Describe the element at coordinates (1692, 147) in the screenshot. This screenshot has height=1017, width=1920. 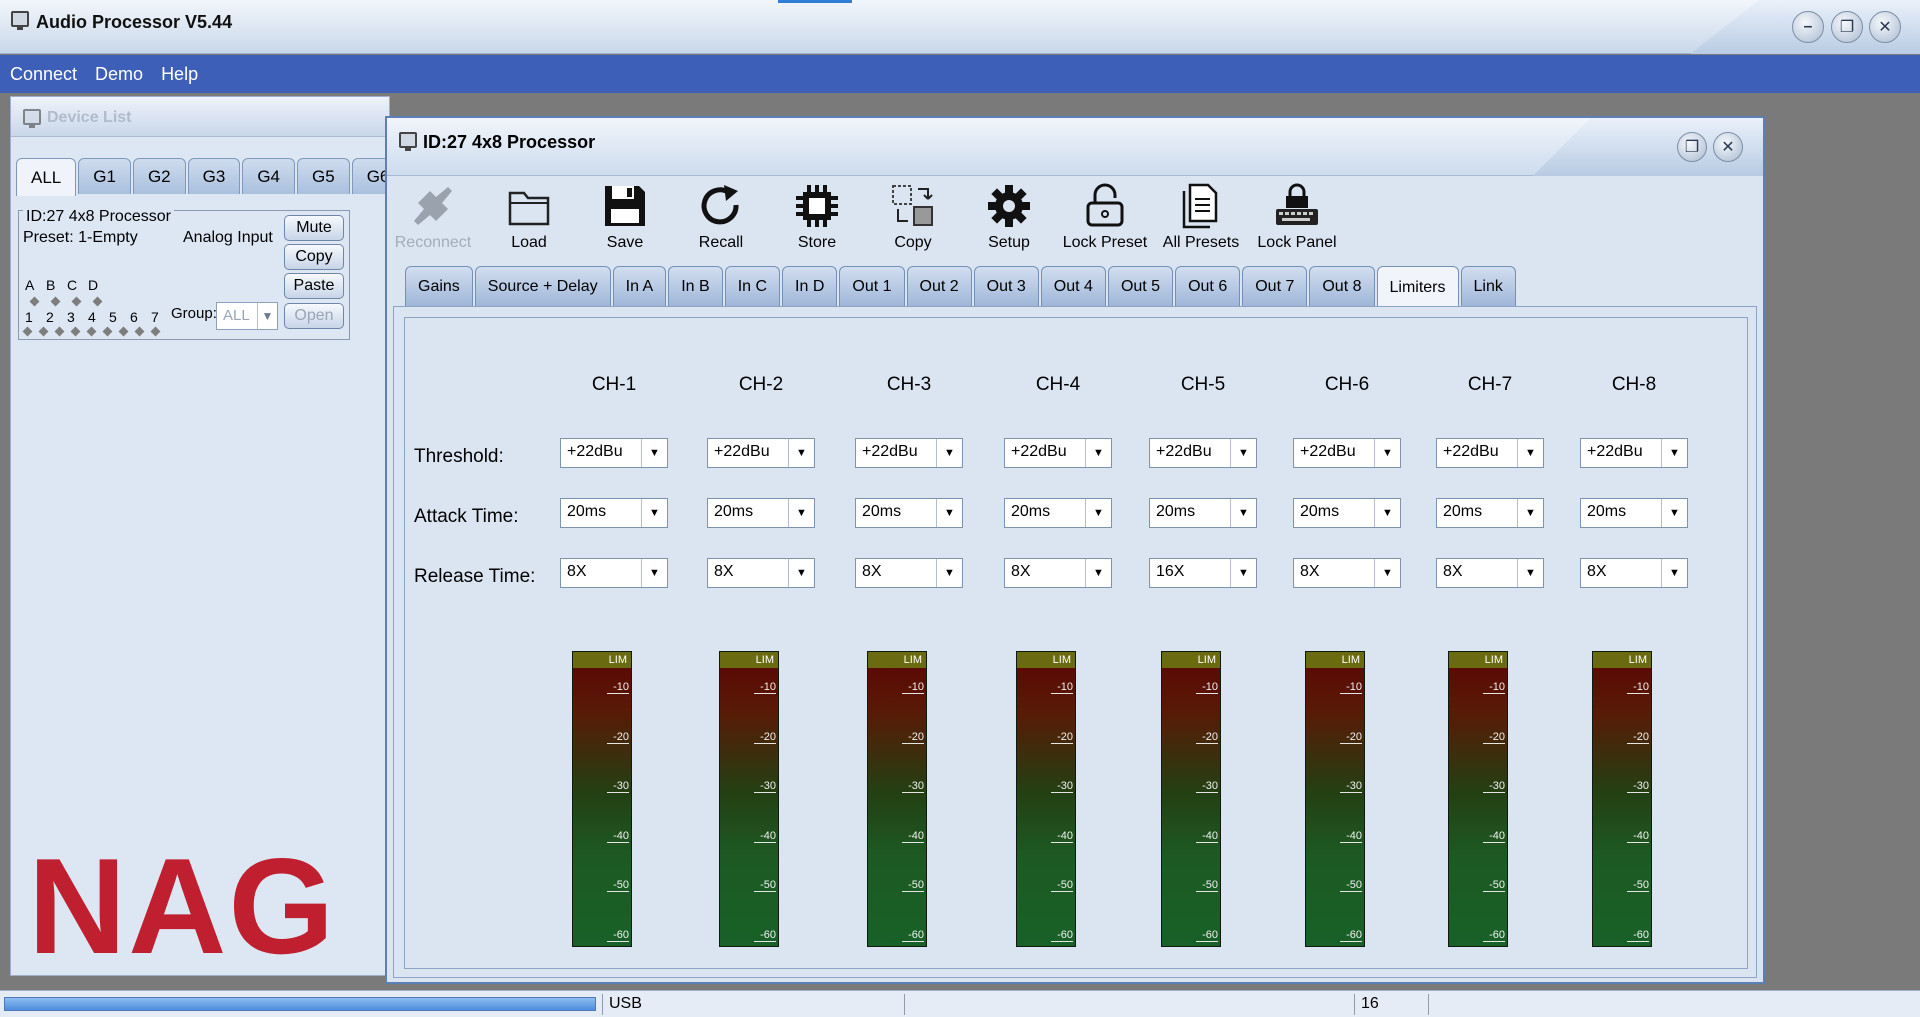
I see `processor-restore-button: ❐` at that location.